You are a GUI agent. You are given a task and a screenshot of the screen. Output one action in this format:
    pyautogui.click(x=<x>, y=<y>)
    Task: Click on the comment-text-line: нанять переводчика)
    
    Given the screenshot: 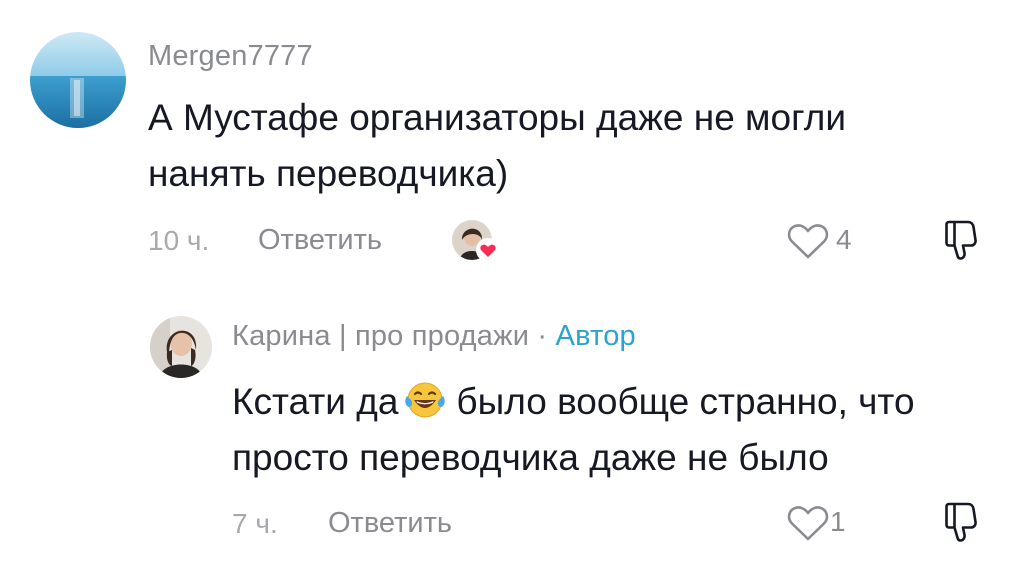 What is the action you would take?
    pyautogui.click(x=328, y=173)
    